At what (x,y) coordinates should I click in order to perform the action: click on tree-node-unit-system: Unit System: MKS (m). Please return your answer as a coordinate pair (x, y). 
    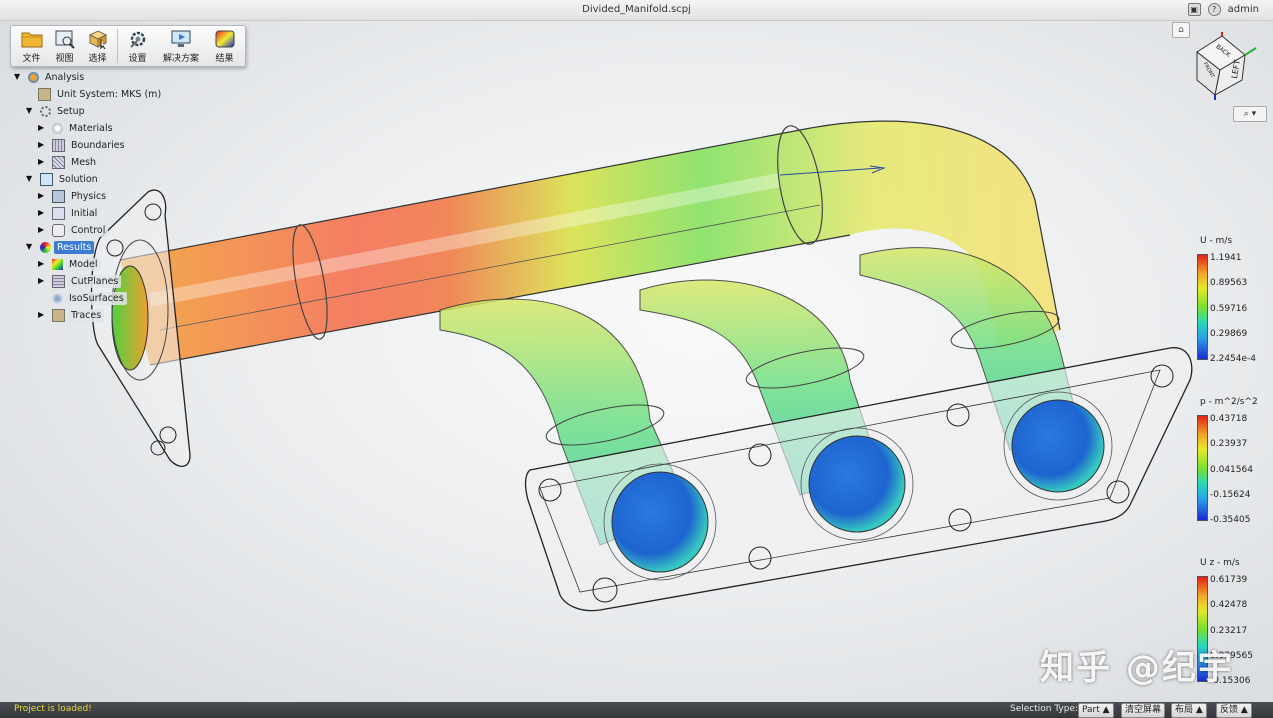
    Looking at the image, I should click on (101, 94).